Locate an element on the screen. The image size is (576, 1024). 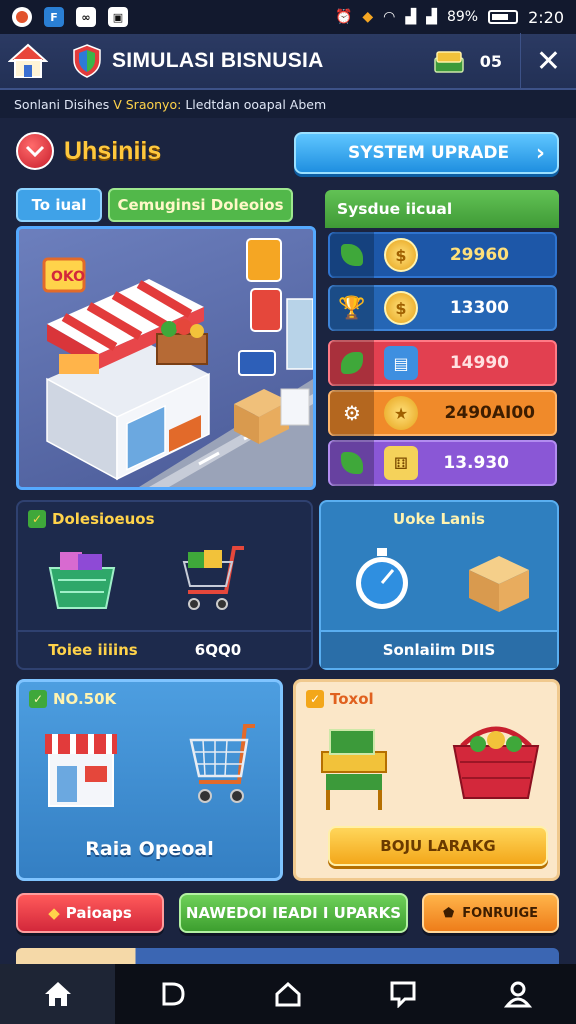
nav-chat is located at coordinates (403, 994).